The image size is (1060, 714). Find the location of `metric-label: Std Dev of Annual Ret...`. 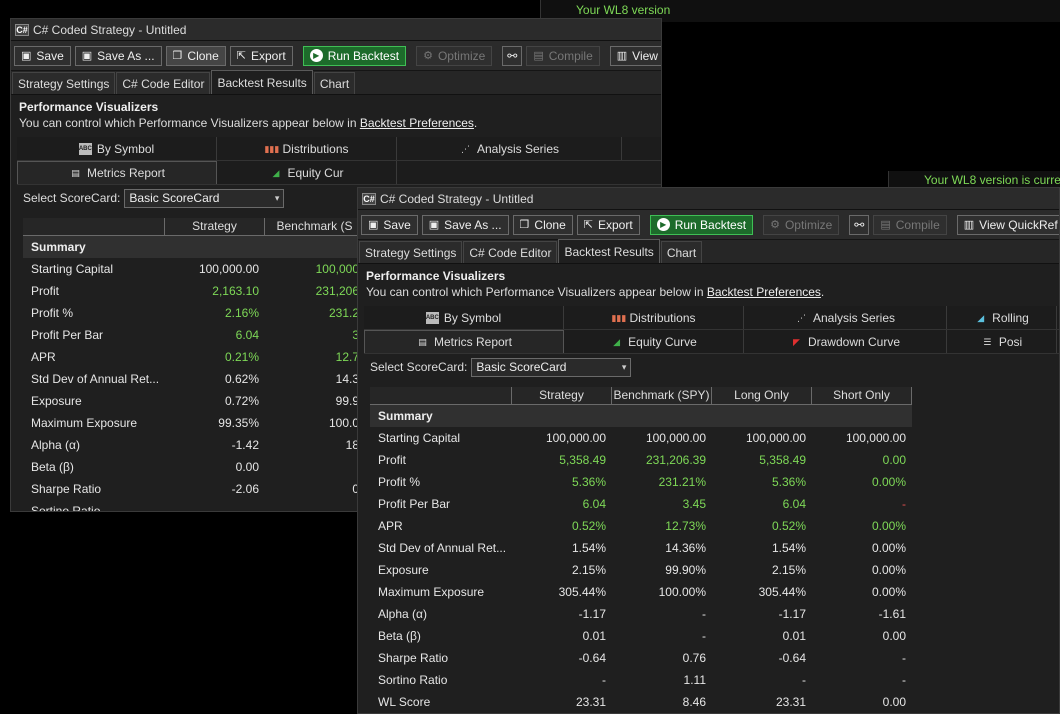

metric-label: Std Dev of Annual Ret... is located at coordinates (442, 548).